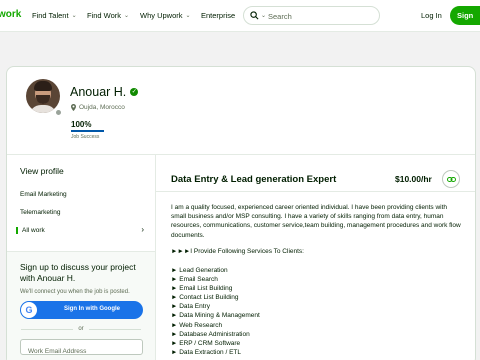 Image resolution: width=480 pixels, height=360 pixels. I want to click on nav-enterprise: Enterprise, so click(218, 15).